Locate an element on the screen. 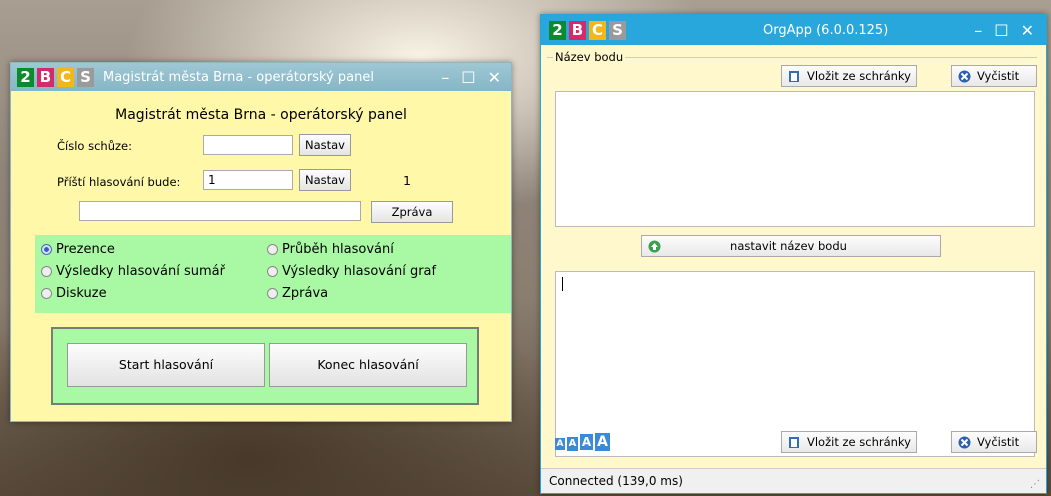 The image size is (1051, 496). font-size-smallest-button: A is located at coordinates (560, 444).